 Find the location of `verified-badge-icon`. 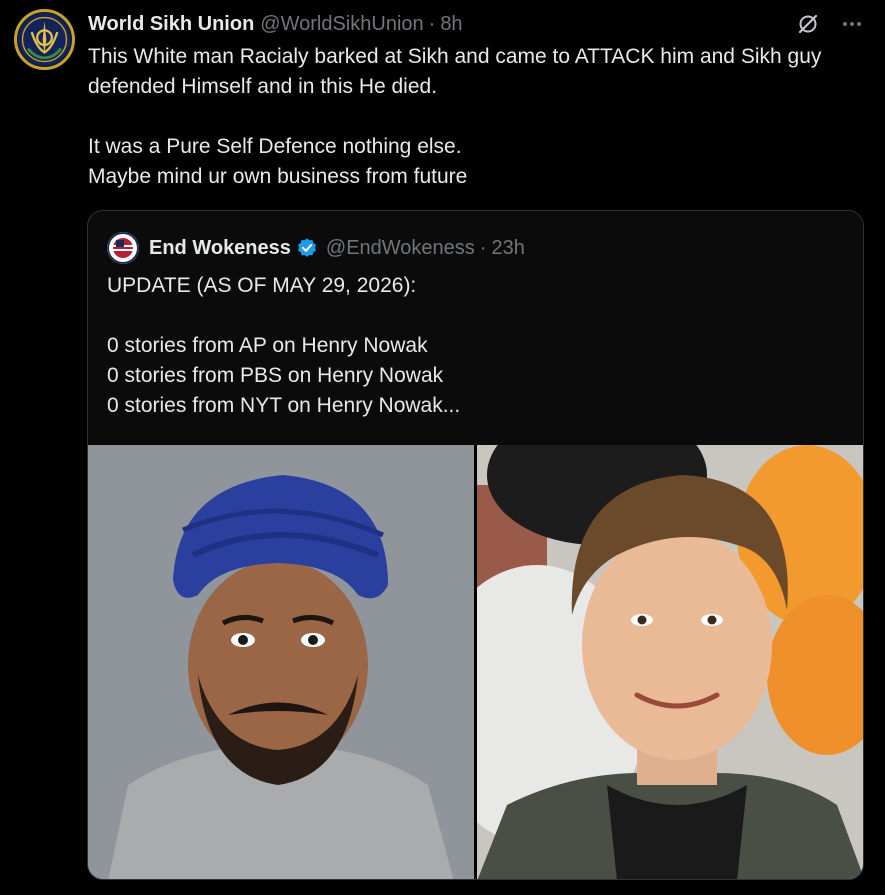

verified-badge-icon is located at coordinates (307, 248).